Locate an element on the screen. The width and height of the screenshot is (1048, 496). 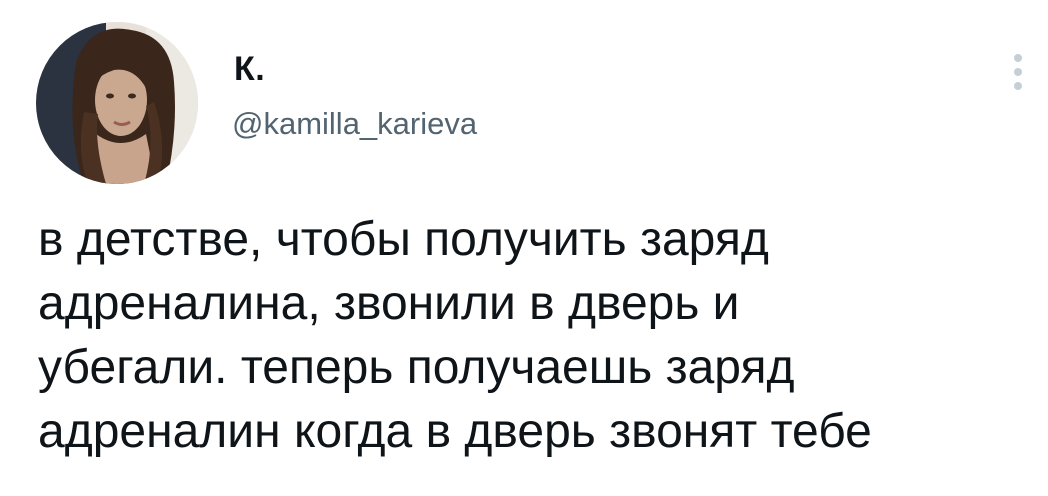
more-options-button is located at coordinates (1018, 72).